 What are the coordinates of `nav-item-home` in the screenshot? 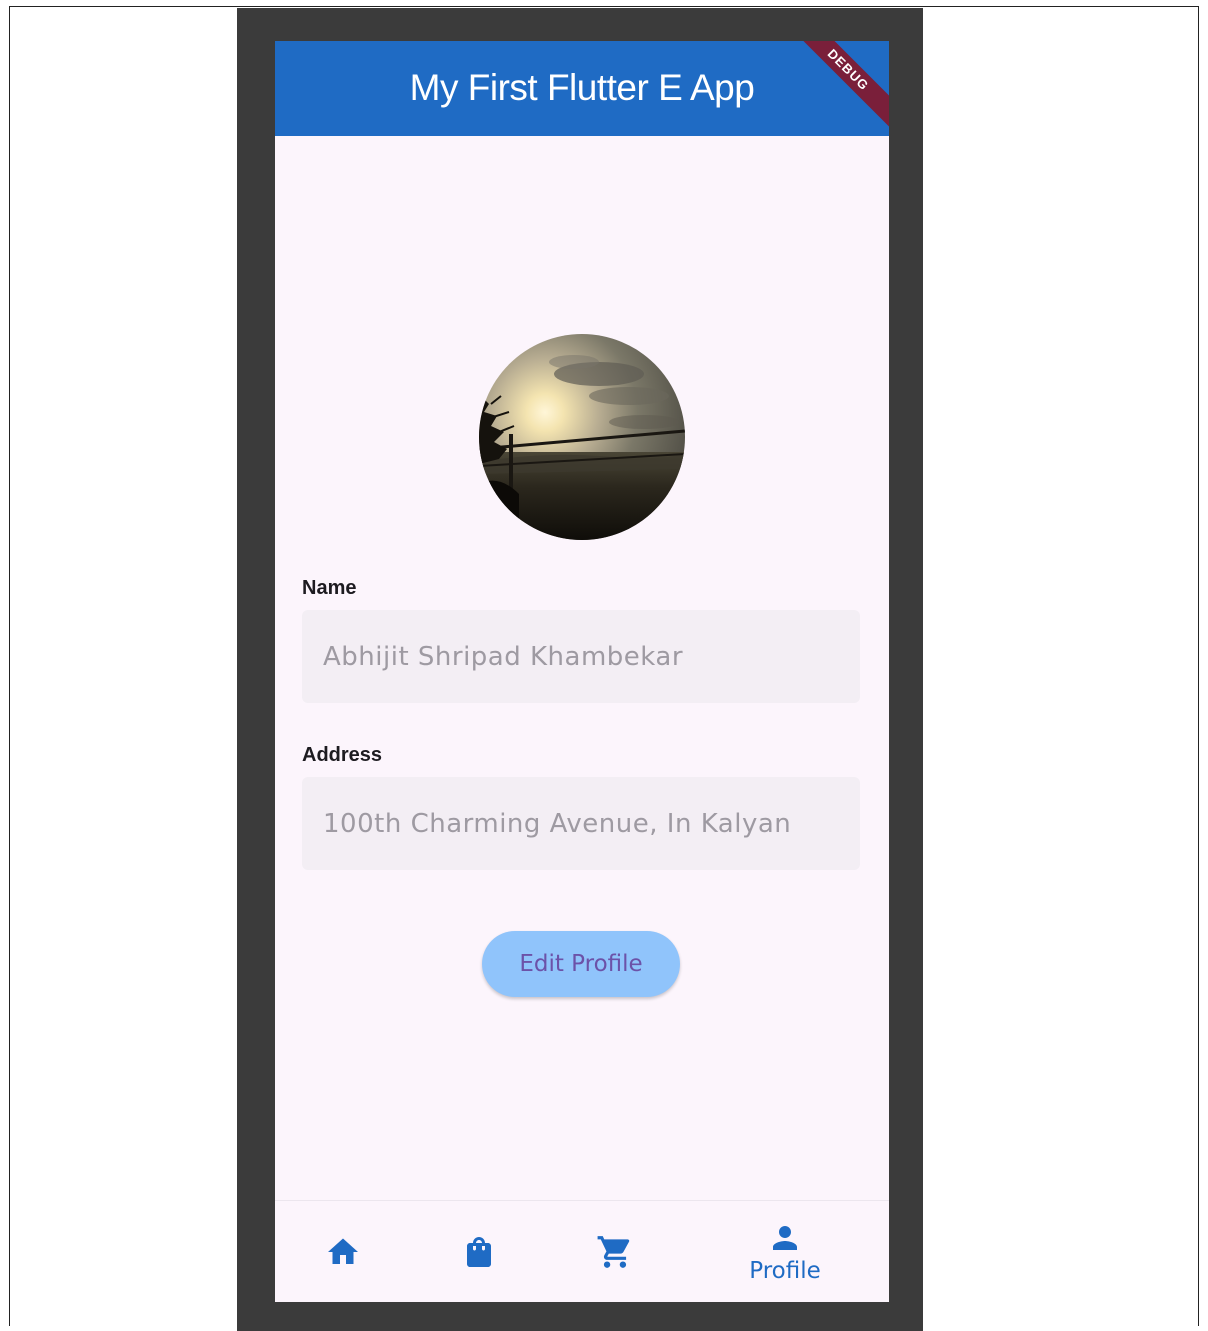 It's located at (343, 1251).